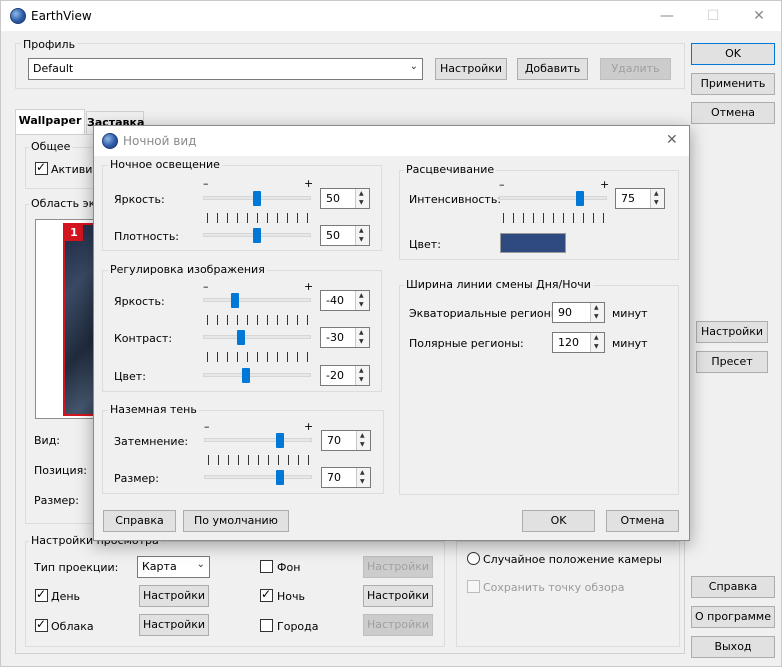 This screenshot has width=782, height=667. Describe the element at coordinates (398, 567) in the screenshot. I see `background-settings-button: Настройки` at that location.